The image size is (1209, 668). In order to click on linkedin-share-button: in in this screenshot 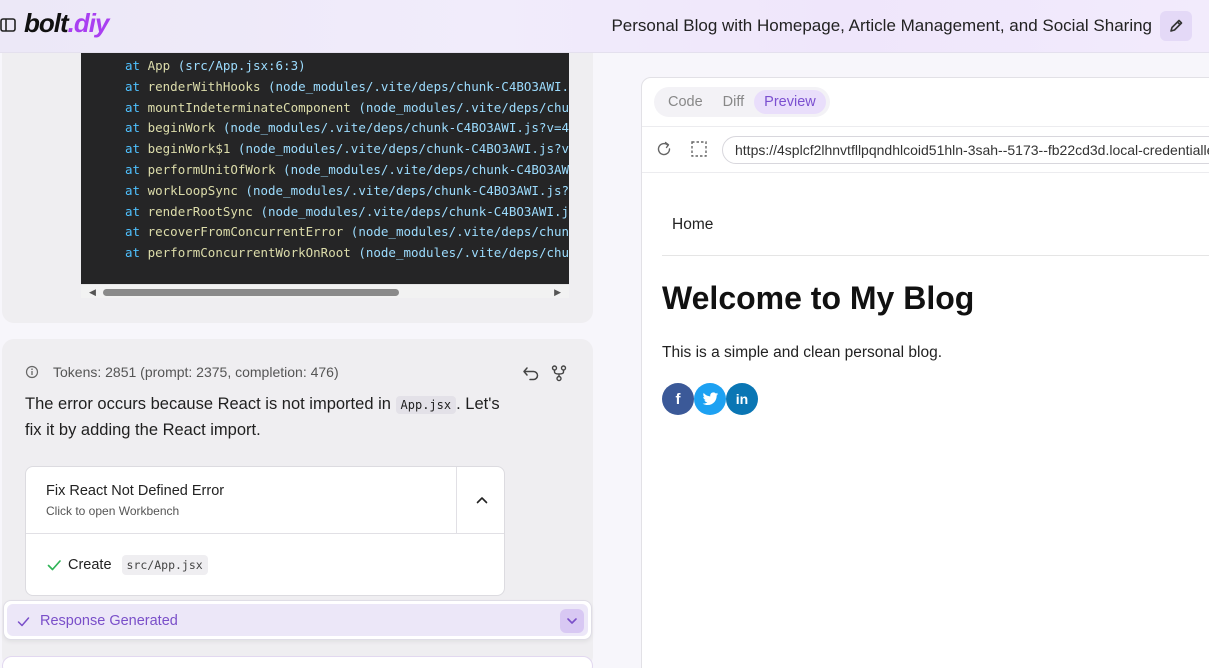, I will do `click(742, 399)`.